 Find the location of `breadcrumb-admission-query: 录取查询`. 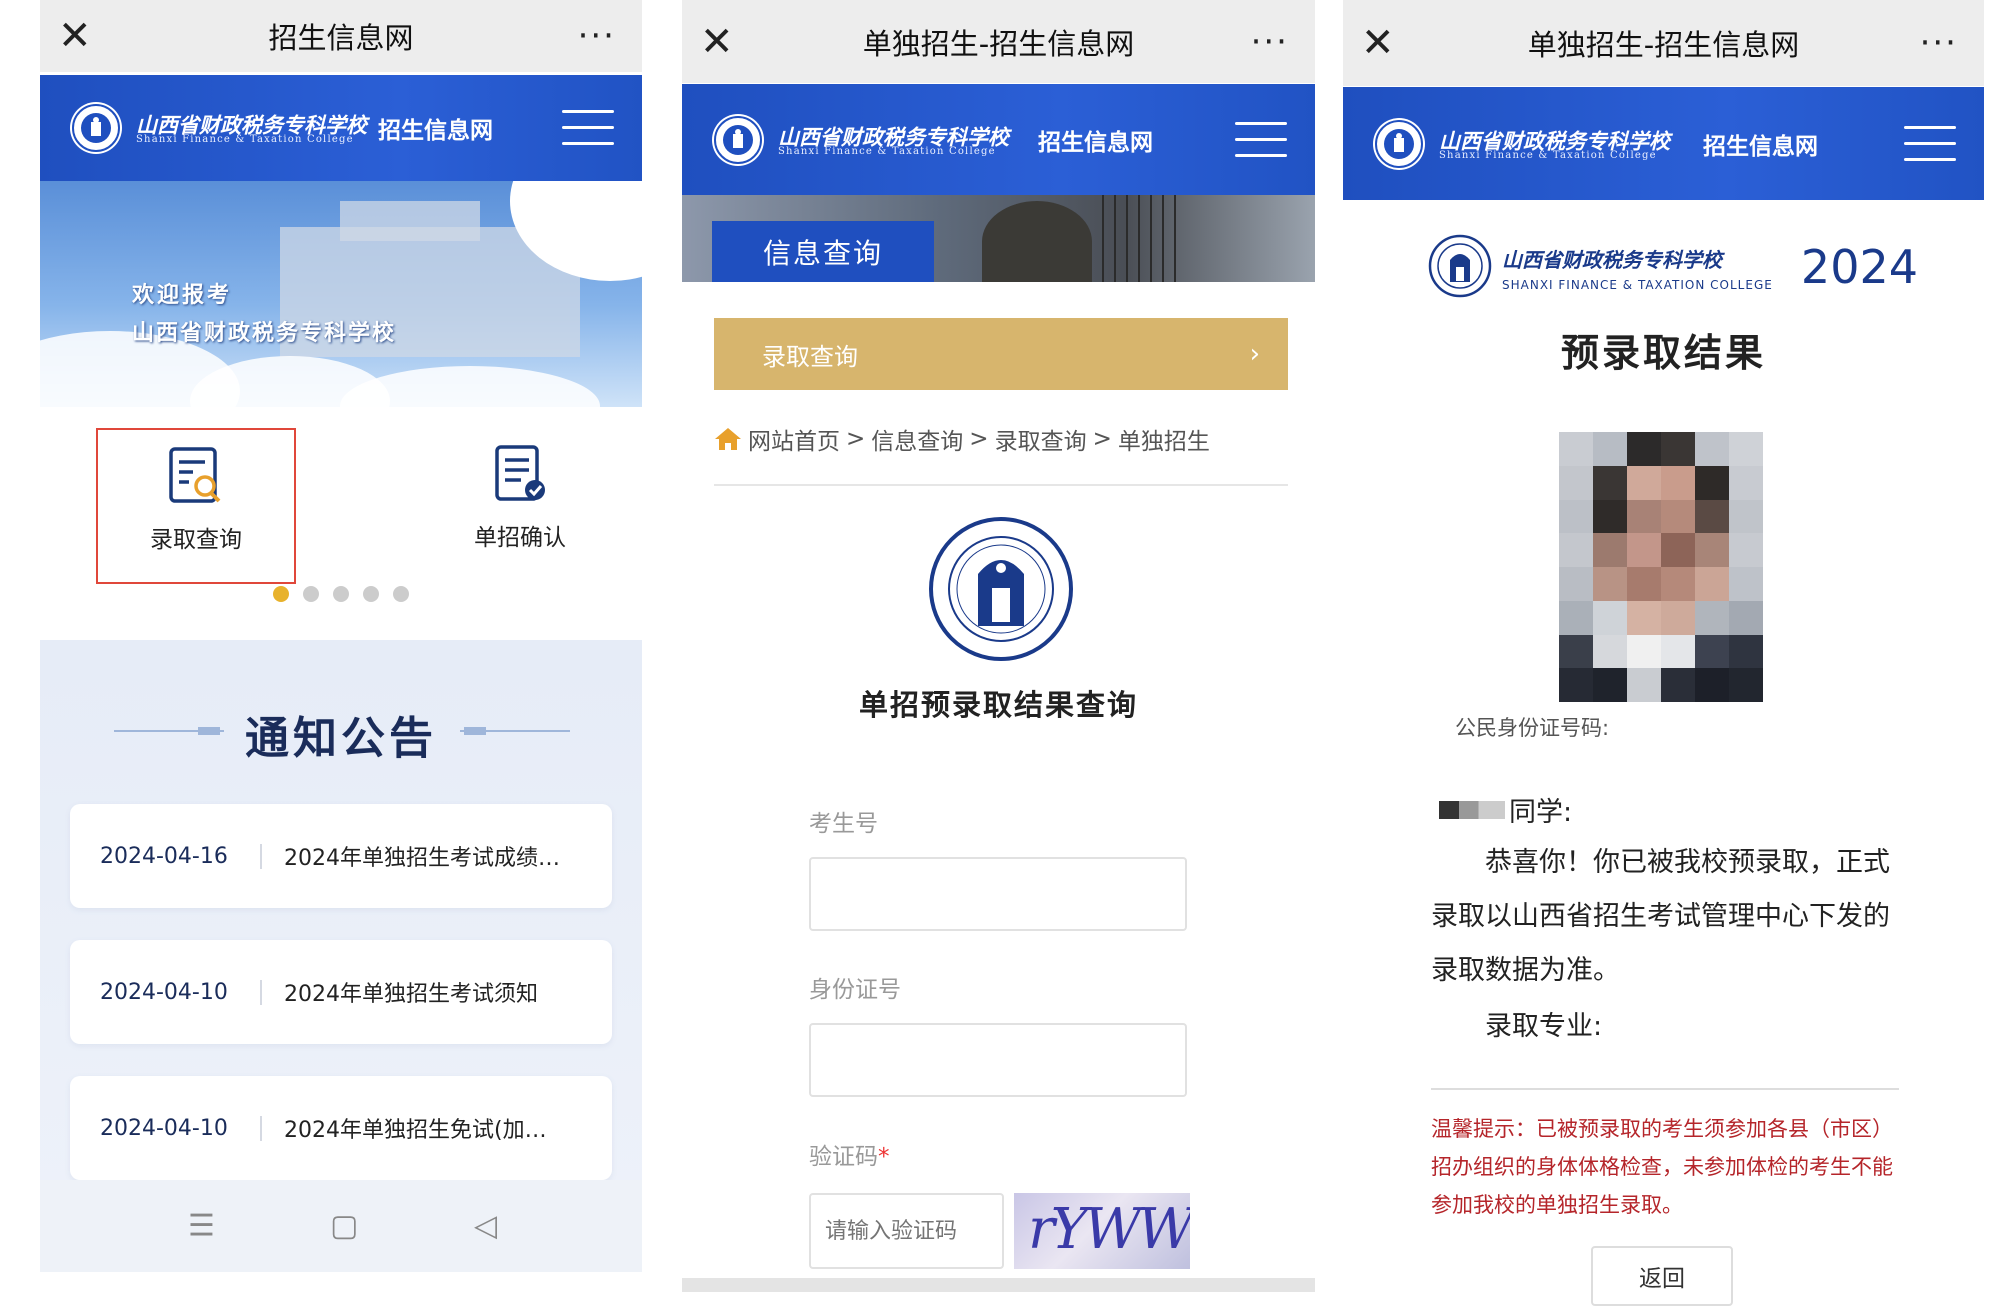

breadcrumb-admission-query: 录取查询 is located at coordinates (1041, 439).